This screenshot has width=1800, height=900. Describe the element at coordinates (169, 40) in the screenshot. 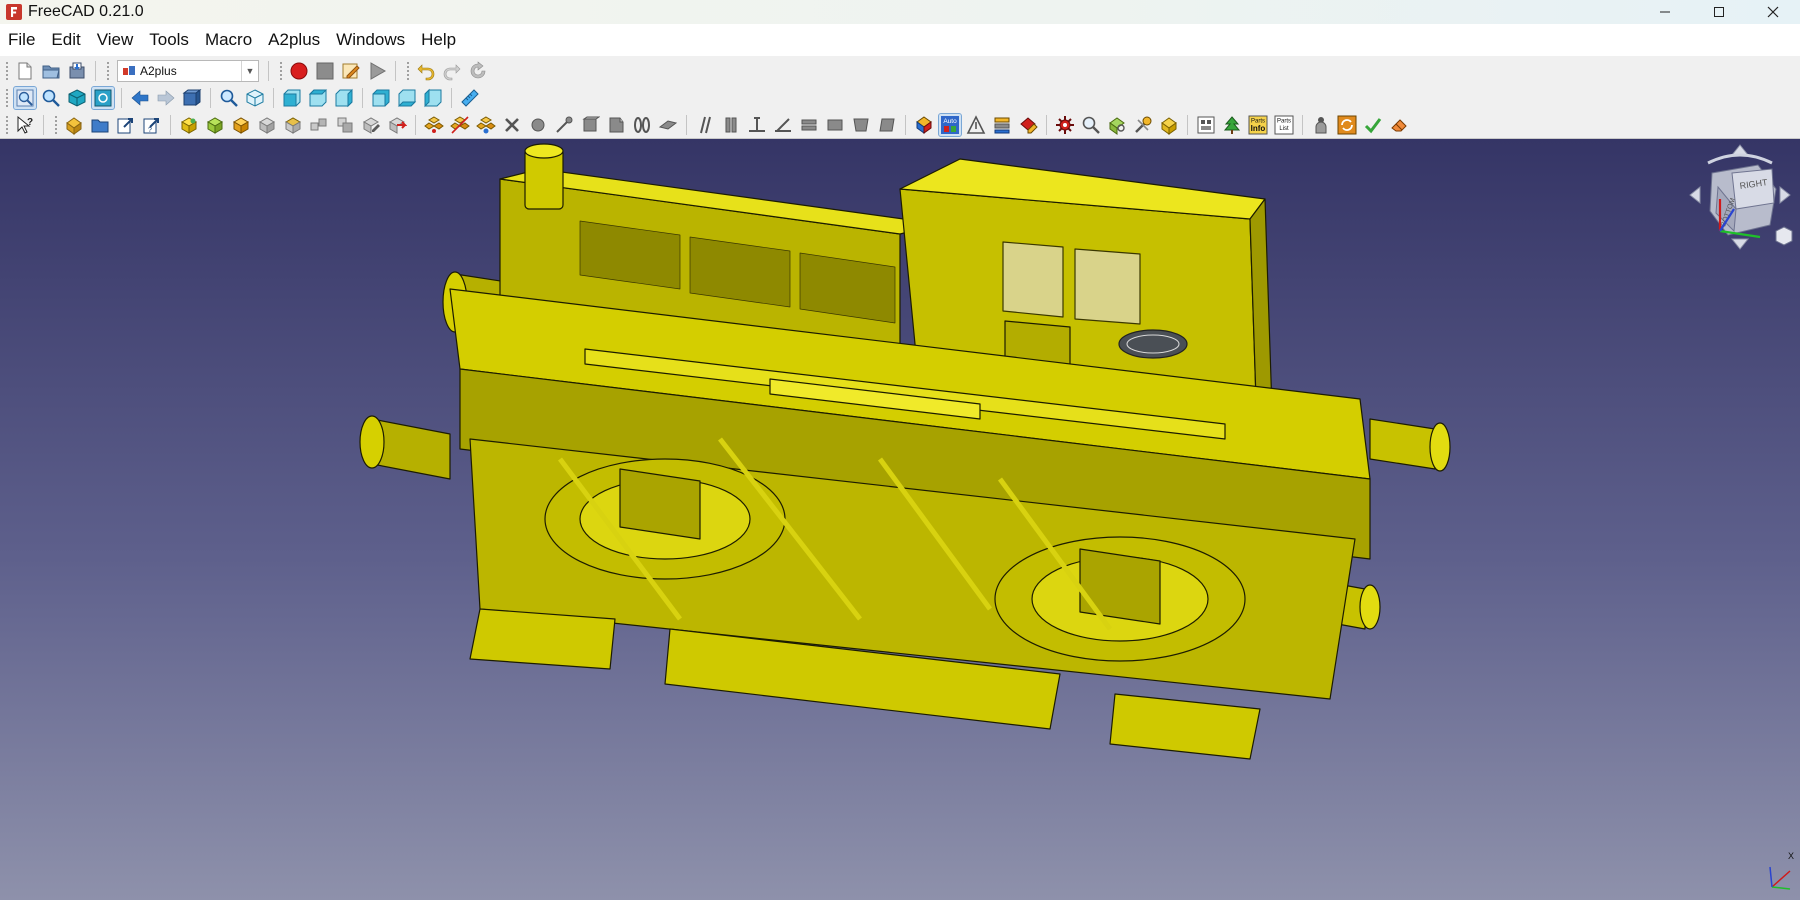

I see `menu-tools: Tools` at that location.